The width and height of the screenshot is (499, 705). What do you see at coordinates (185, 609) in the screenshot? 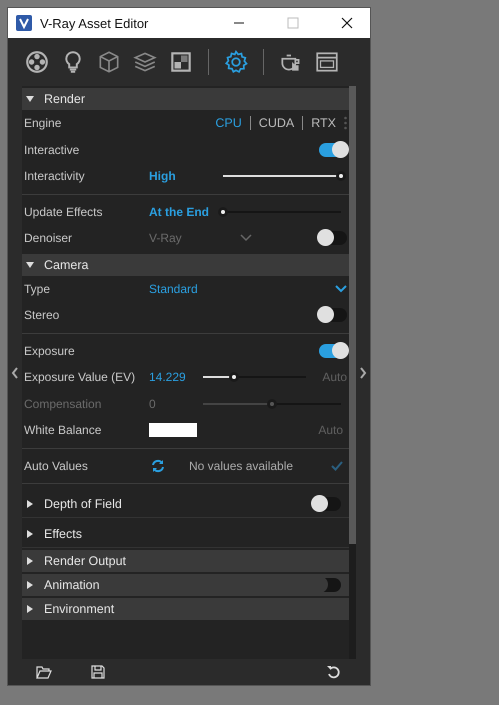
I see `section-header: Environment` at bounding box center [185, 609].